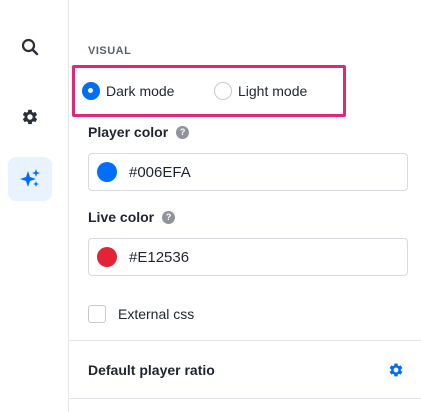 This screenshot has height=412, width=421. What do you see at coordinates (248, 257) in the screenshot?
I see `live-color-field: #E12536` at bounding box center [248, 257].